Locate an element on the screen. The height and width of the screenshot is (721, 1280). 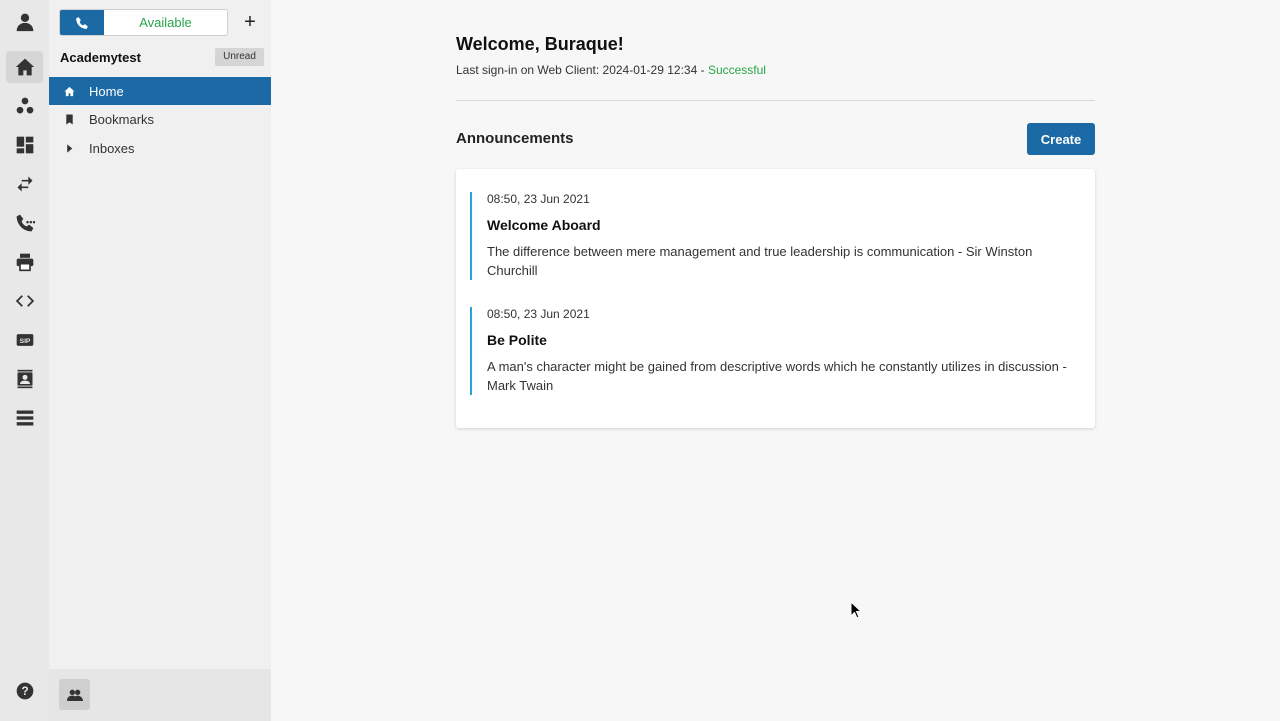
call-log-icon is located at coordinates (24, 223).